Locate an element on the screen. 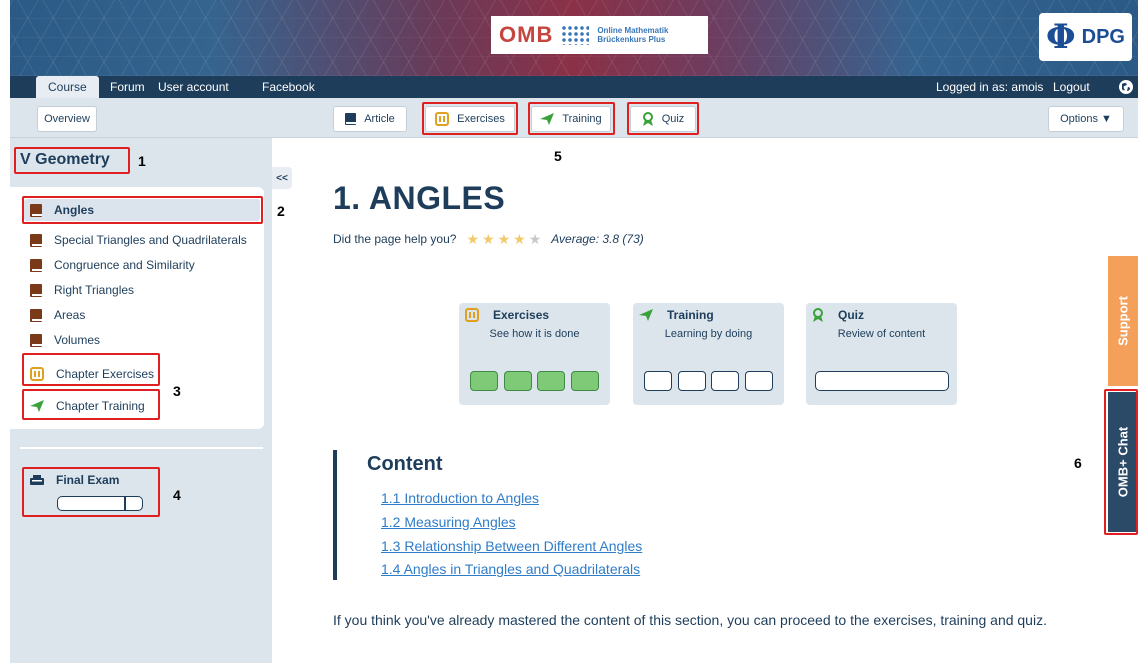 This screenshot has width=1138, height=663. tab-forum: Forum is located at coordinates (127, 87).